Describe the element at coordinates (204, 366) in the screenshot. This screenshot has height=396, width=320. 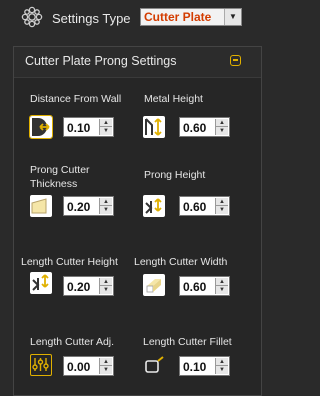
I see `length-cutter-fillet-input: 0.10 ▲ ▼` at that location.